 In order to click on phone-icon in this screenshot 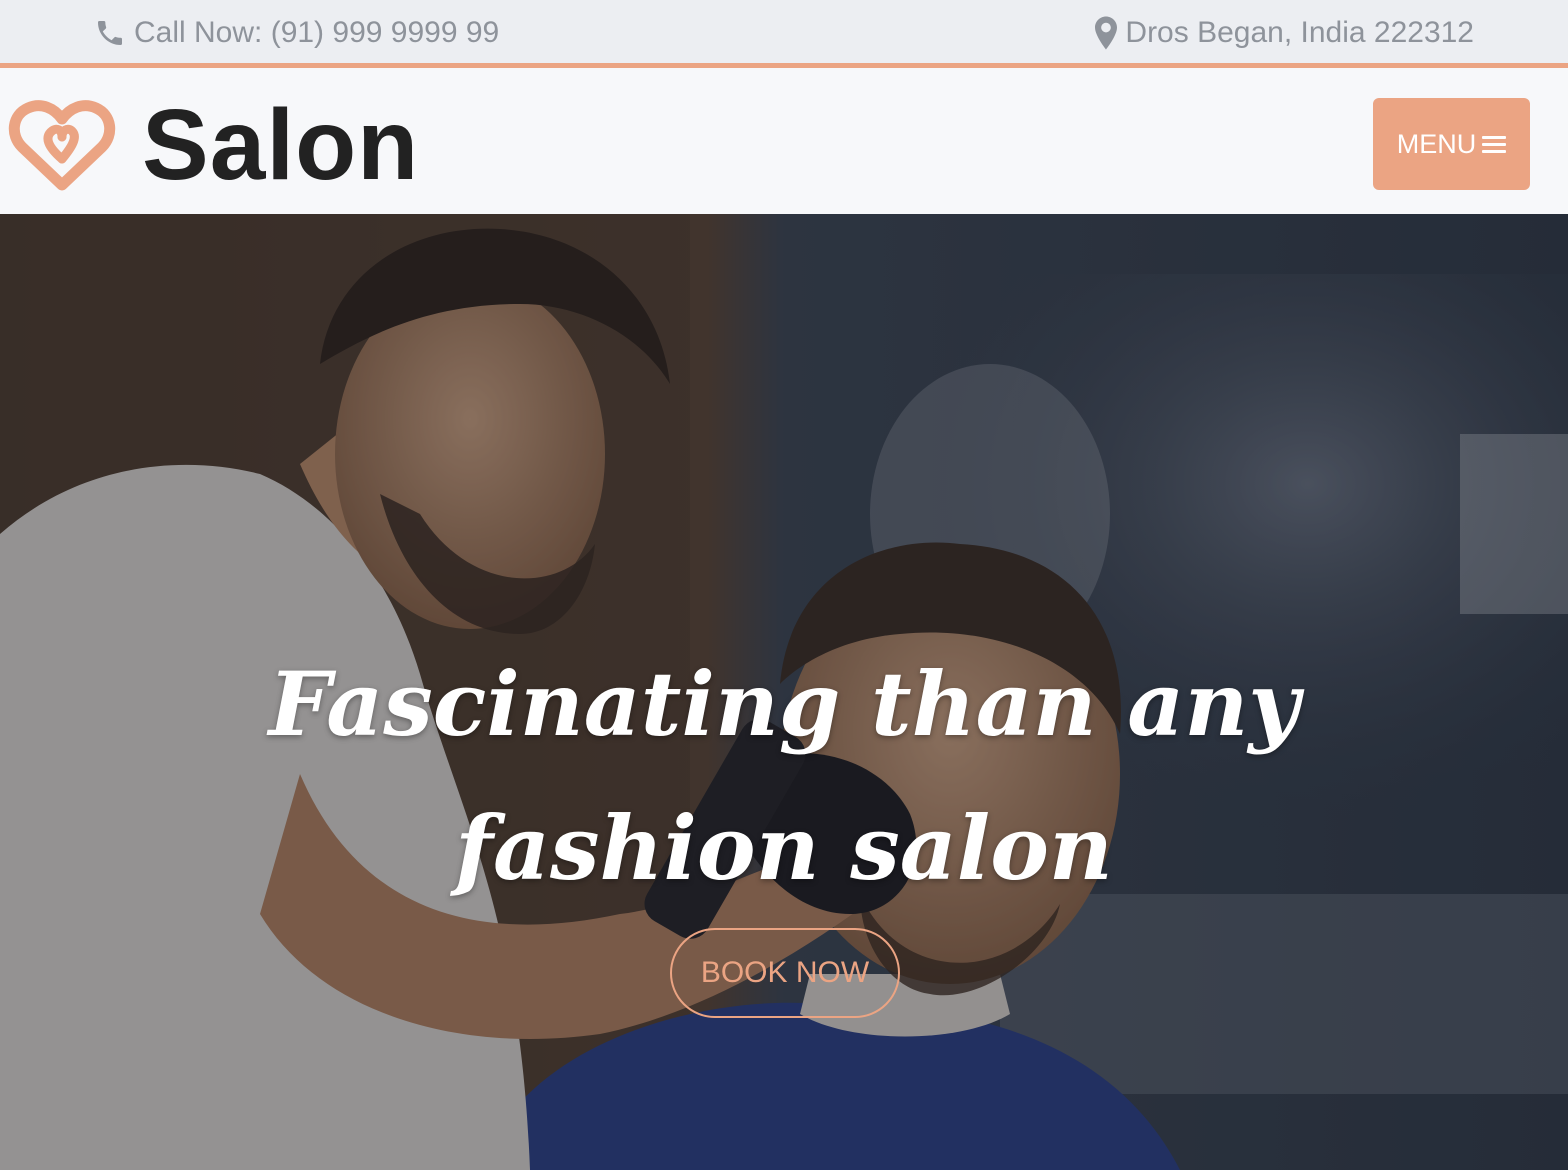, I will do `click(110, 33)`.